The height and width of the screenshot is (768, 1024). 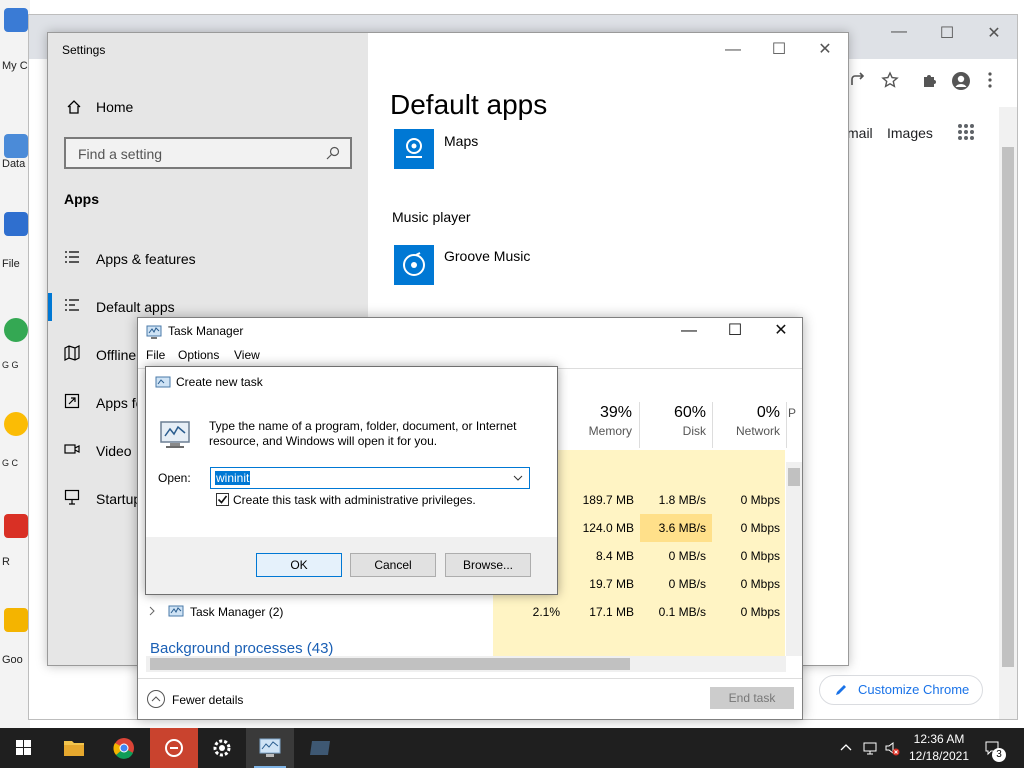 I want to click on chevron-down-icon, so click(x=518, y=478).